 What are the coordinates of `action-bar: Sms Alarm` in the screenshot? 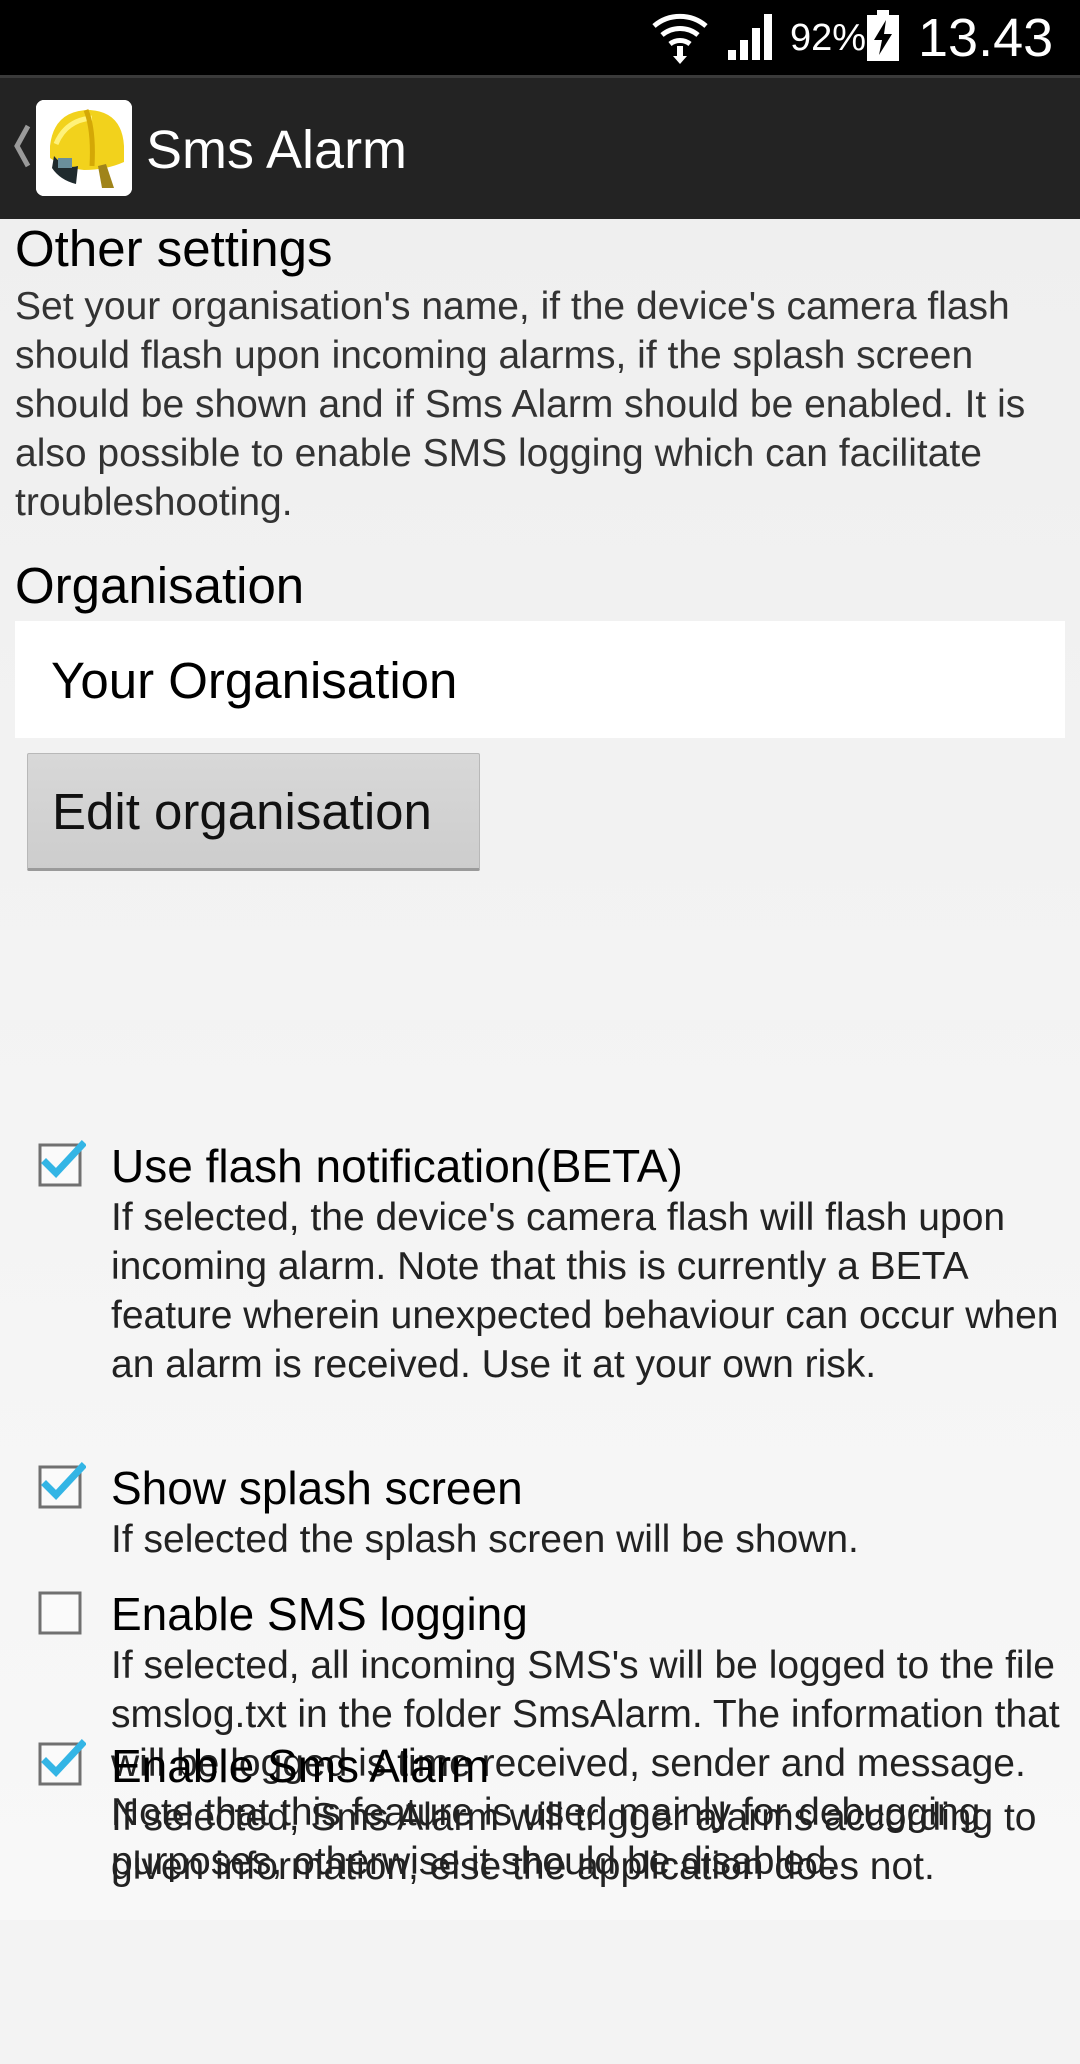 It's located at (540, 147).